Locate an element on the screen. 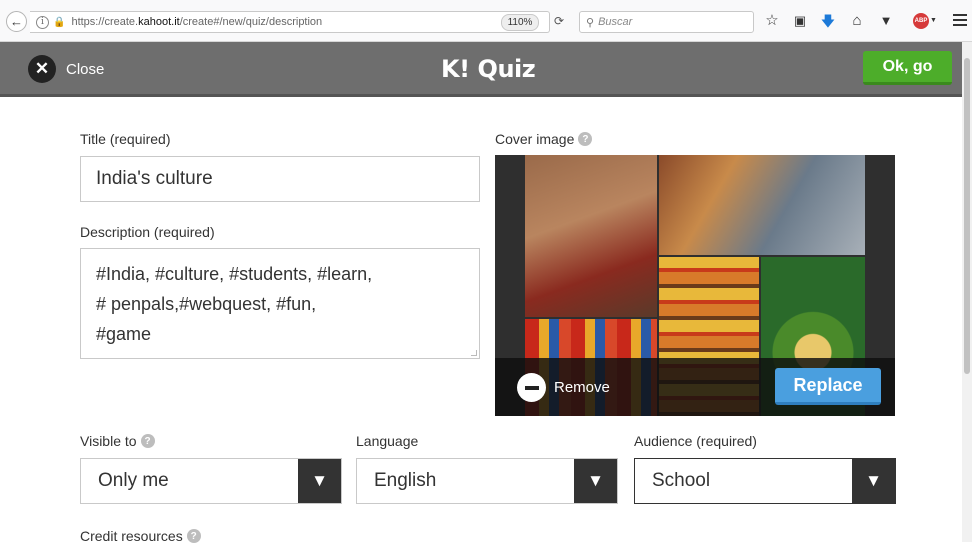  language-select: English ▼ is located at coordinates (487, 481).